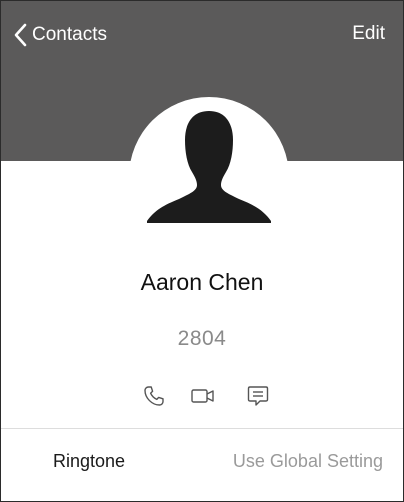  I want to click on message-icon, so click(258, 396).